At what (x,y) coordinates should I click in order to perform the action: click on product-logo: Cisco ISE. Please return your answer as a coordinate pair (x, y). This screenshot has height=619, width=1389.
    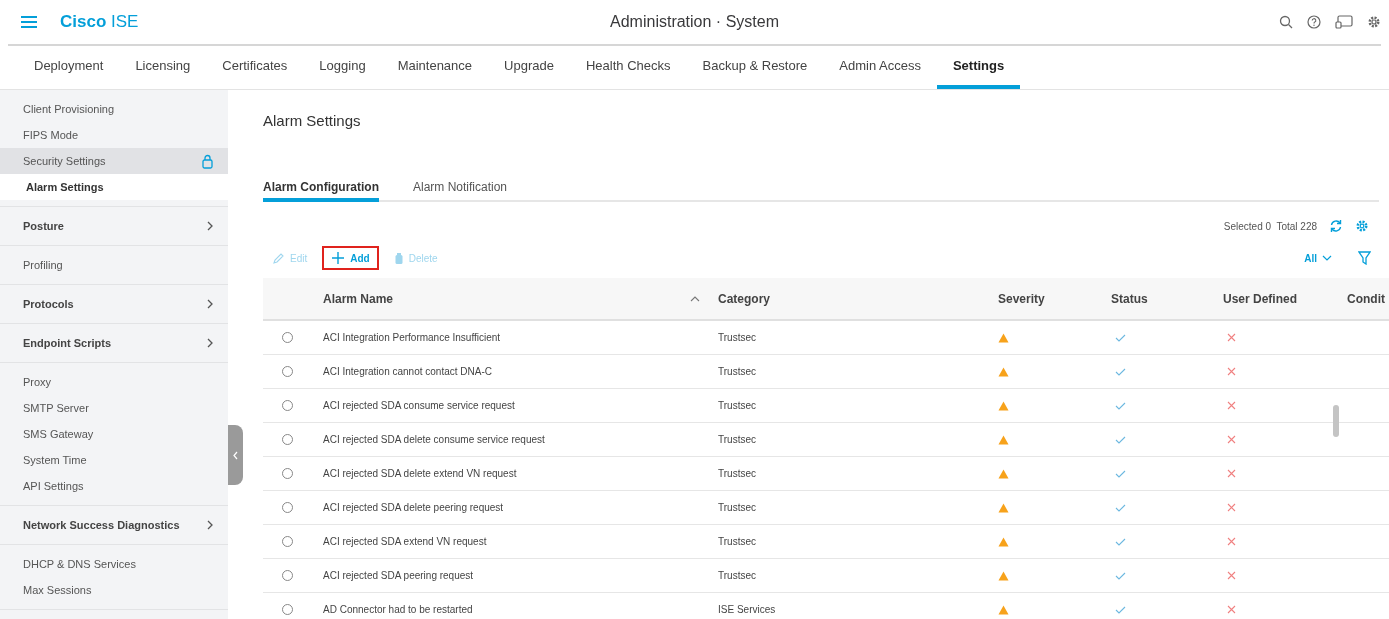
    Looking at the image, I should click on (99, 22).